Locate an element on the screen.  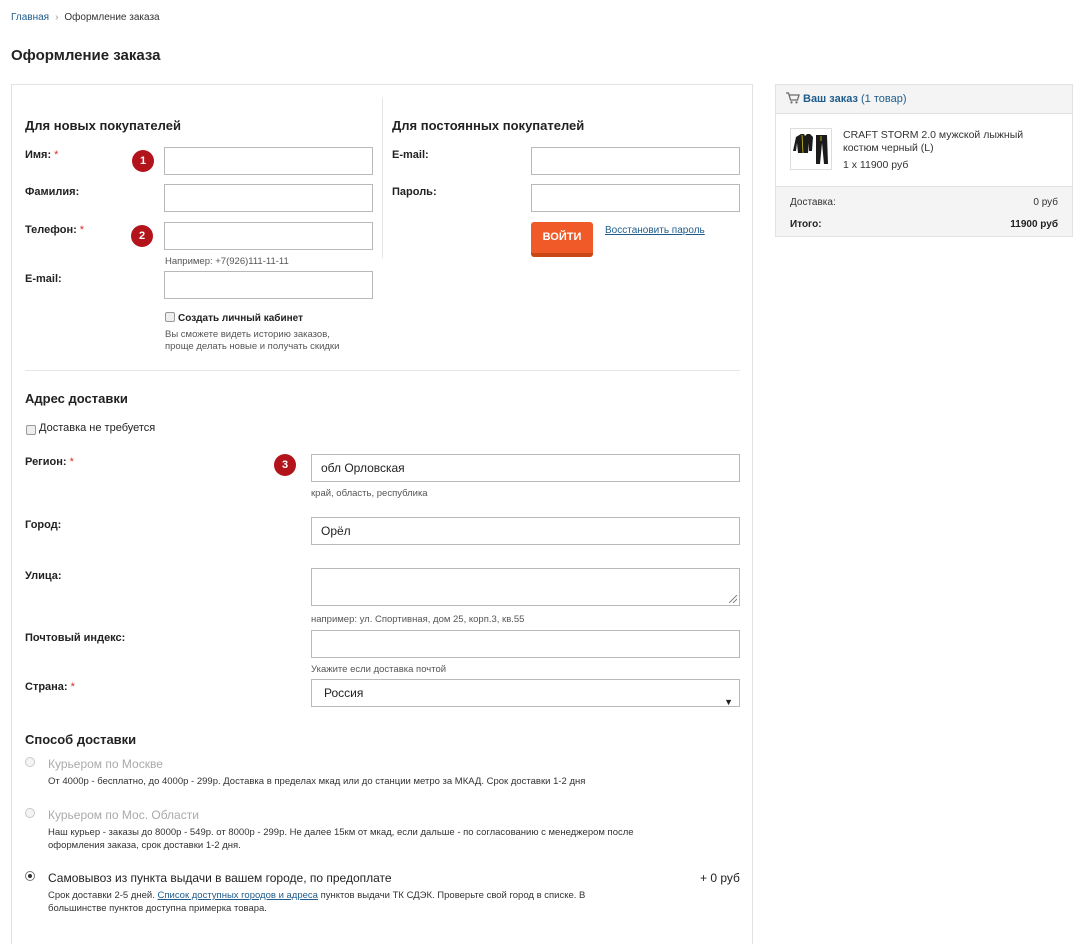
delivery-method-title: Способ доставки is located at coordinates (81, 739).